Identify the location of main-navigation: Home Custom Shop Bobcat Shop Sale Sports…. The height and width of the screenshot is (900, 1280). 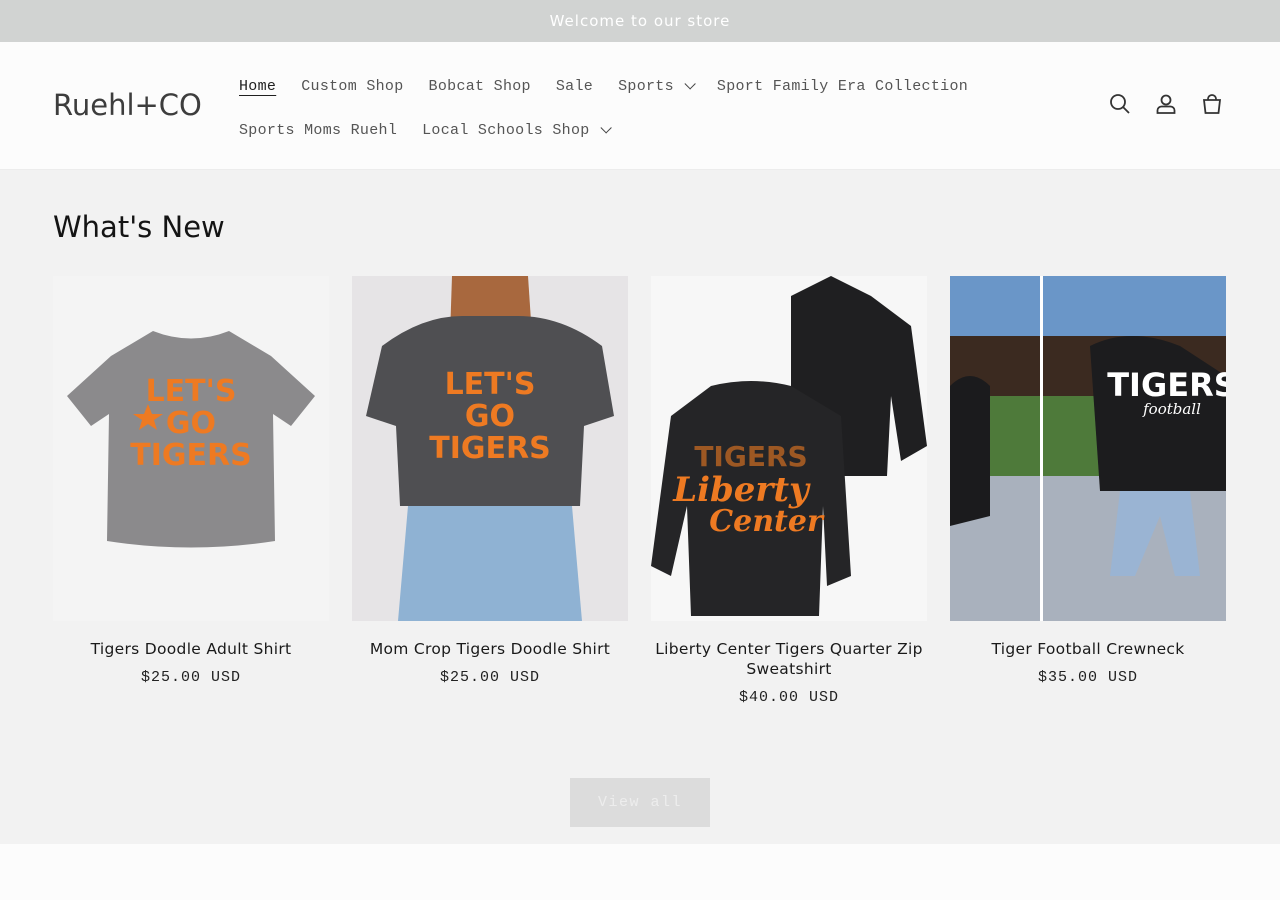
(603, 108).